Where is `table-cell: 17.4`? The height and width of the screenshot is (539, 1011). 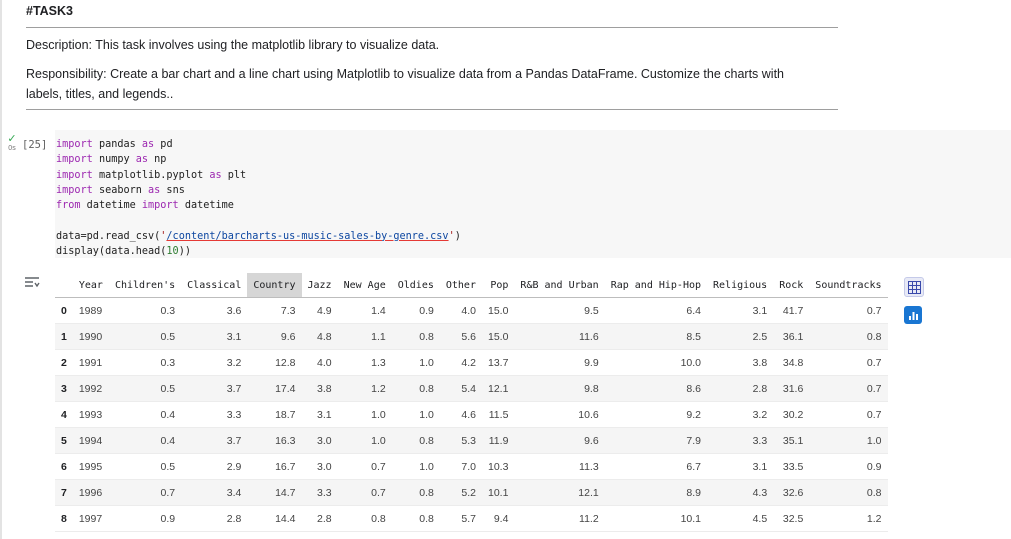
table-cell: 17.4 is located at coordinates (274, 388).